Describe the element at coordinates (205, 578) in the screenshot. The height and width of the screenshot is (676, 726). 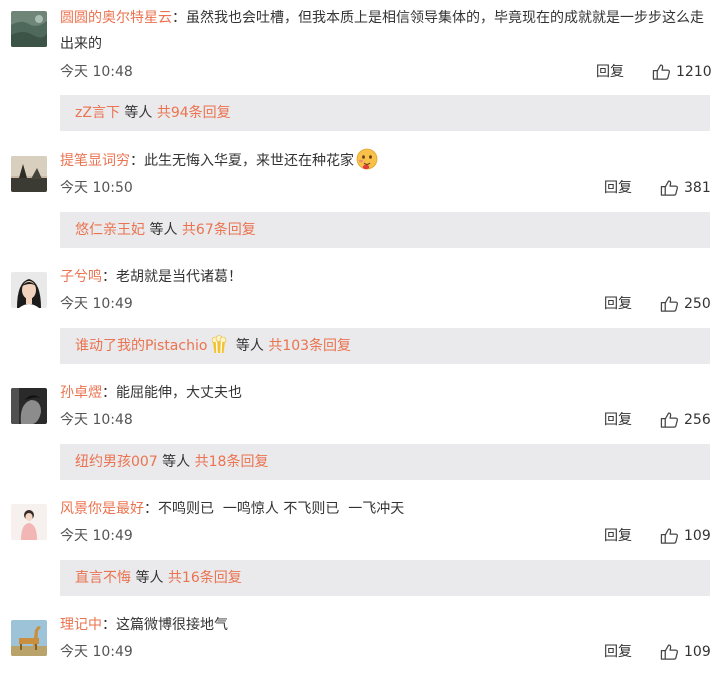
I see `sub-reply-total-link: 共16条回复` at that location.